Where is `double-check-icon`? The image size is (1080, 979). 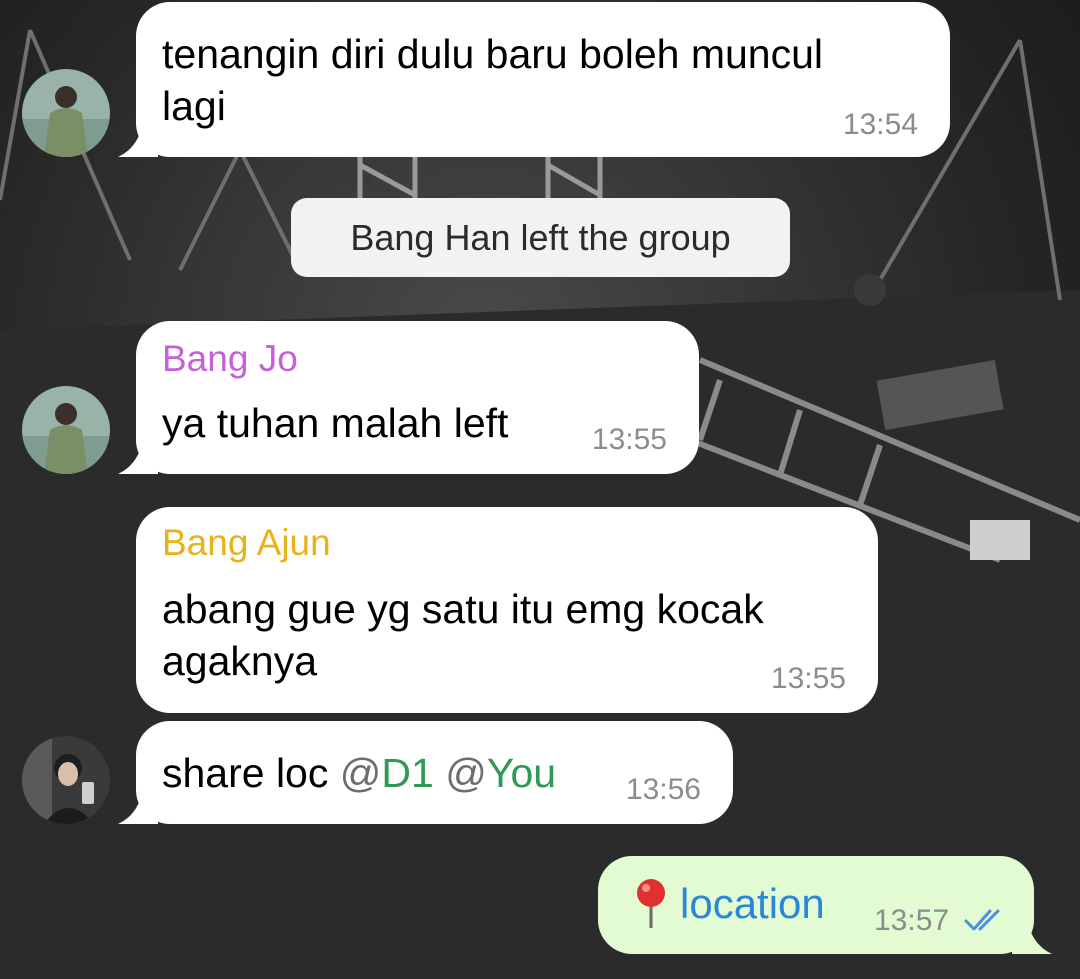
double-check-icon is located at coordinates (982, 920).